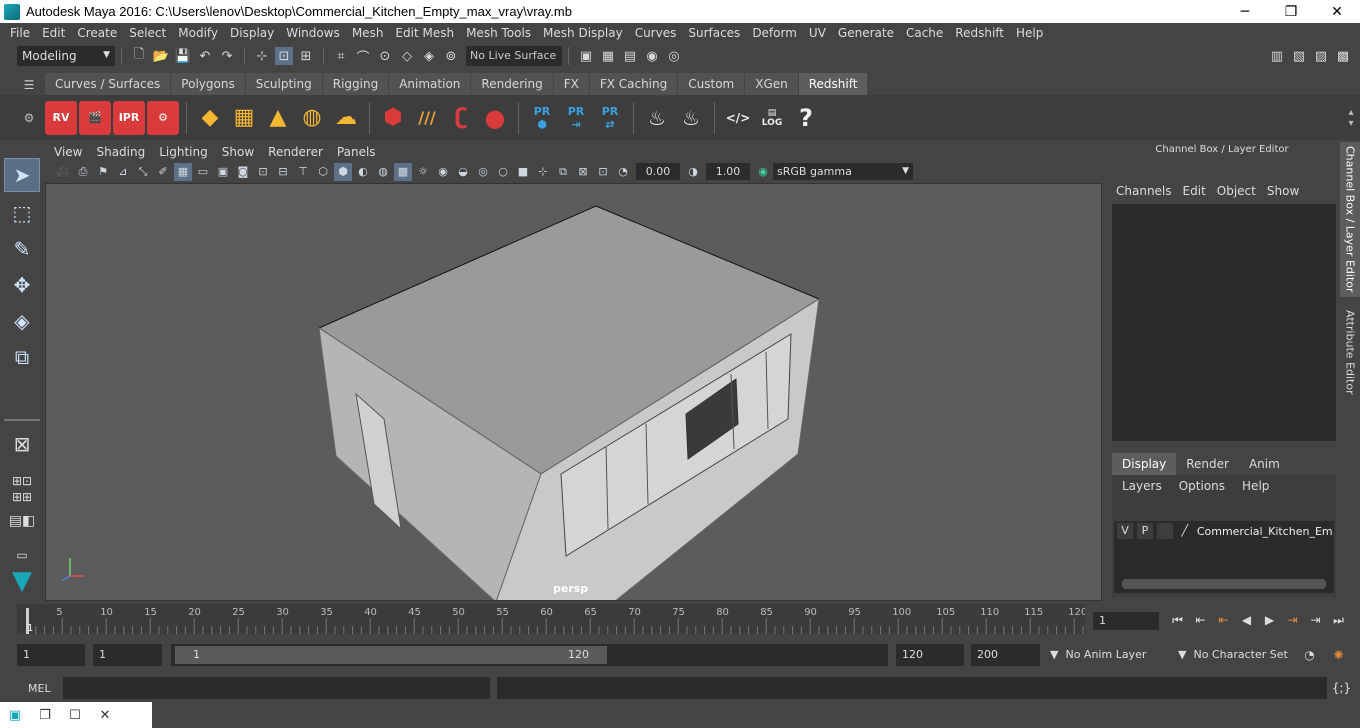 The image size is (1360, 728). I want to click on render-view-icon: ▣, so click(586, 56).